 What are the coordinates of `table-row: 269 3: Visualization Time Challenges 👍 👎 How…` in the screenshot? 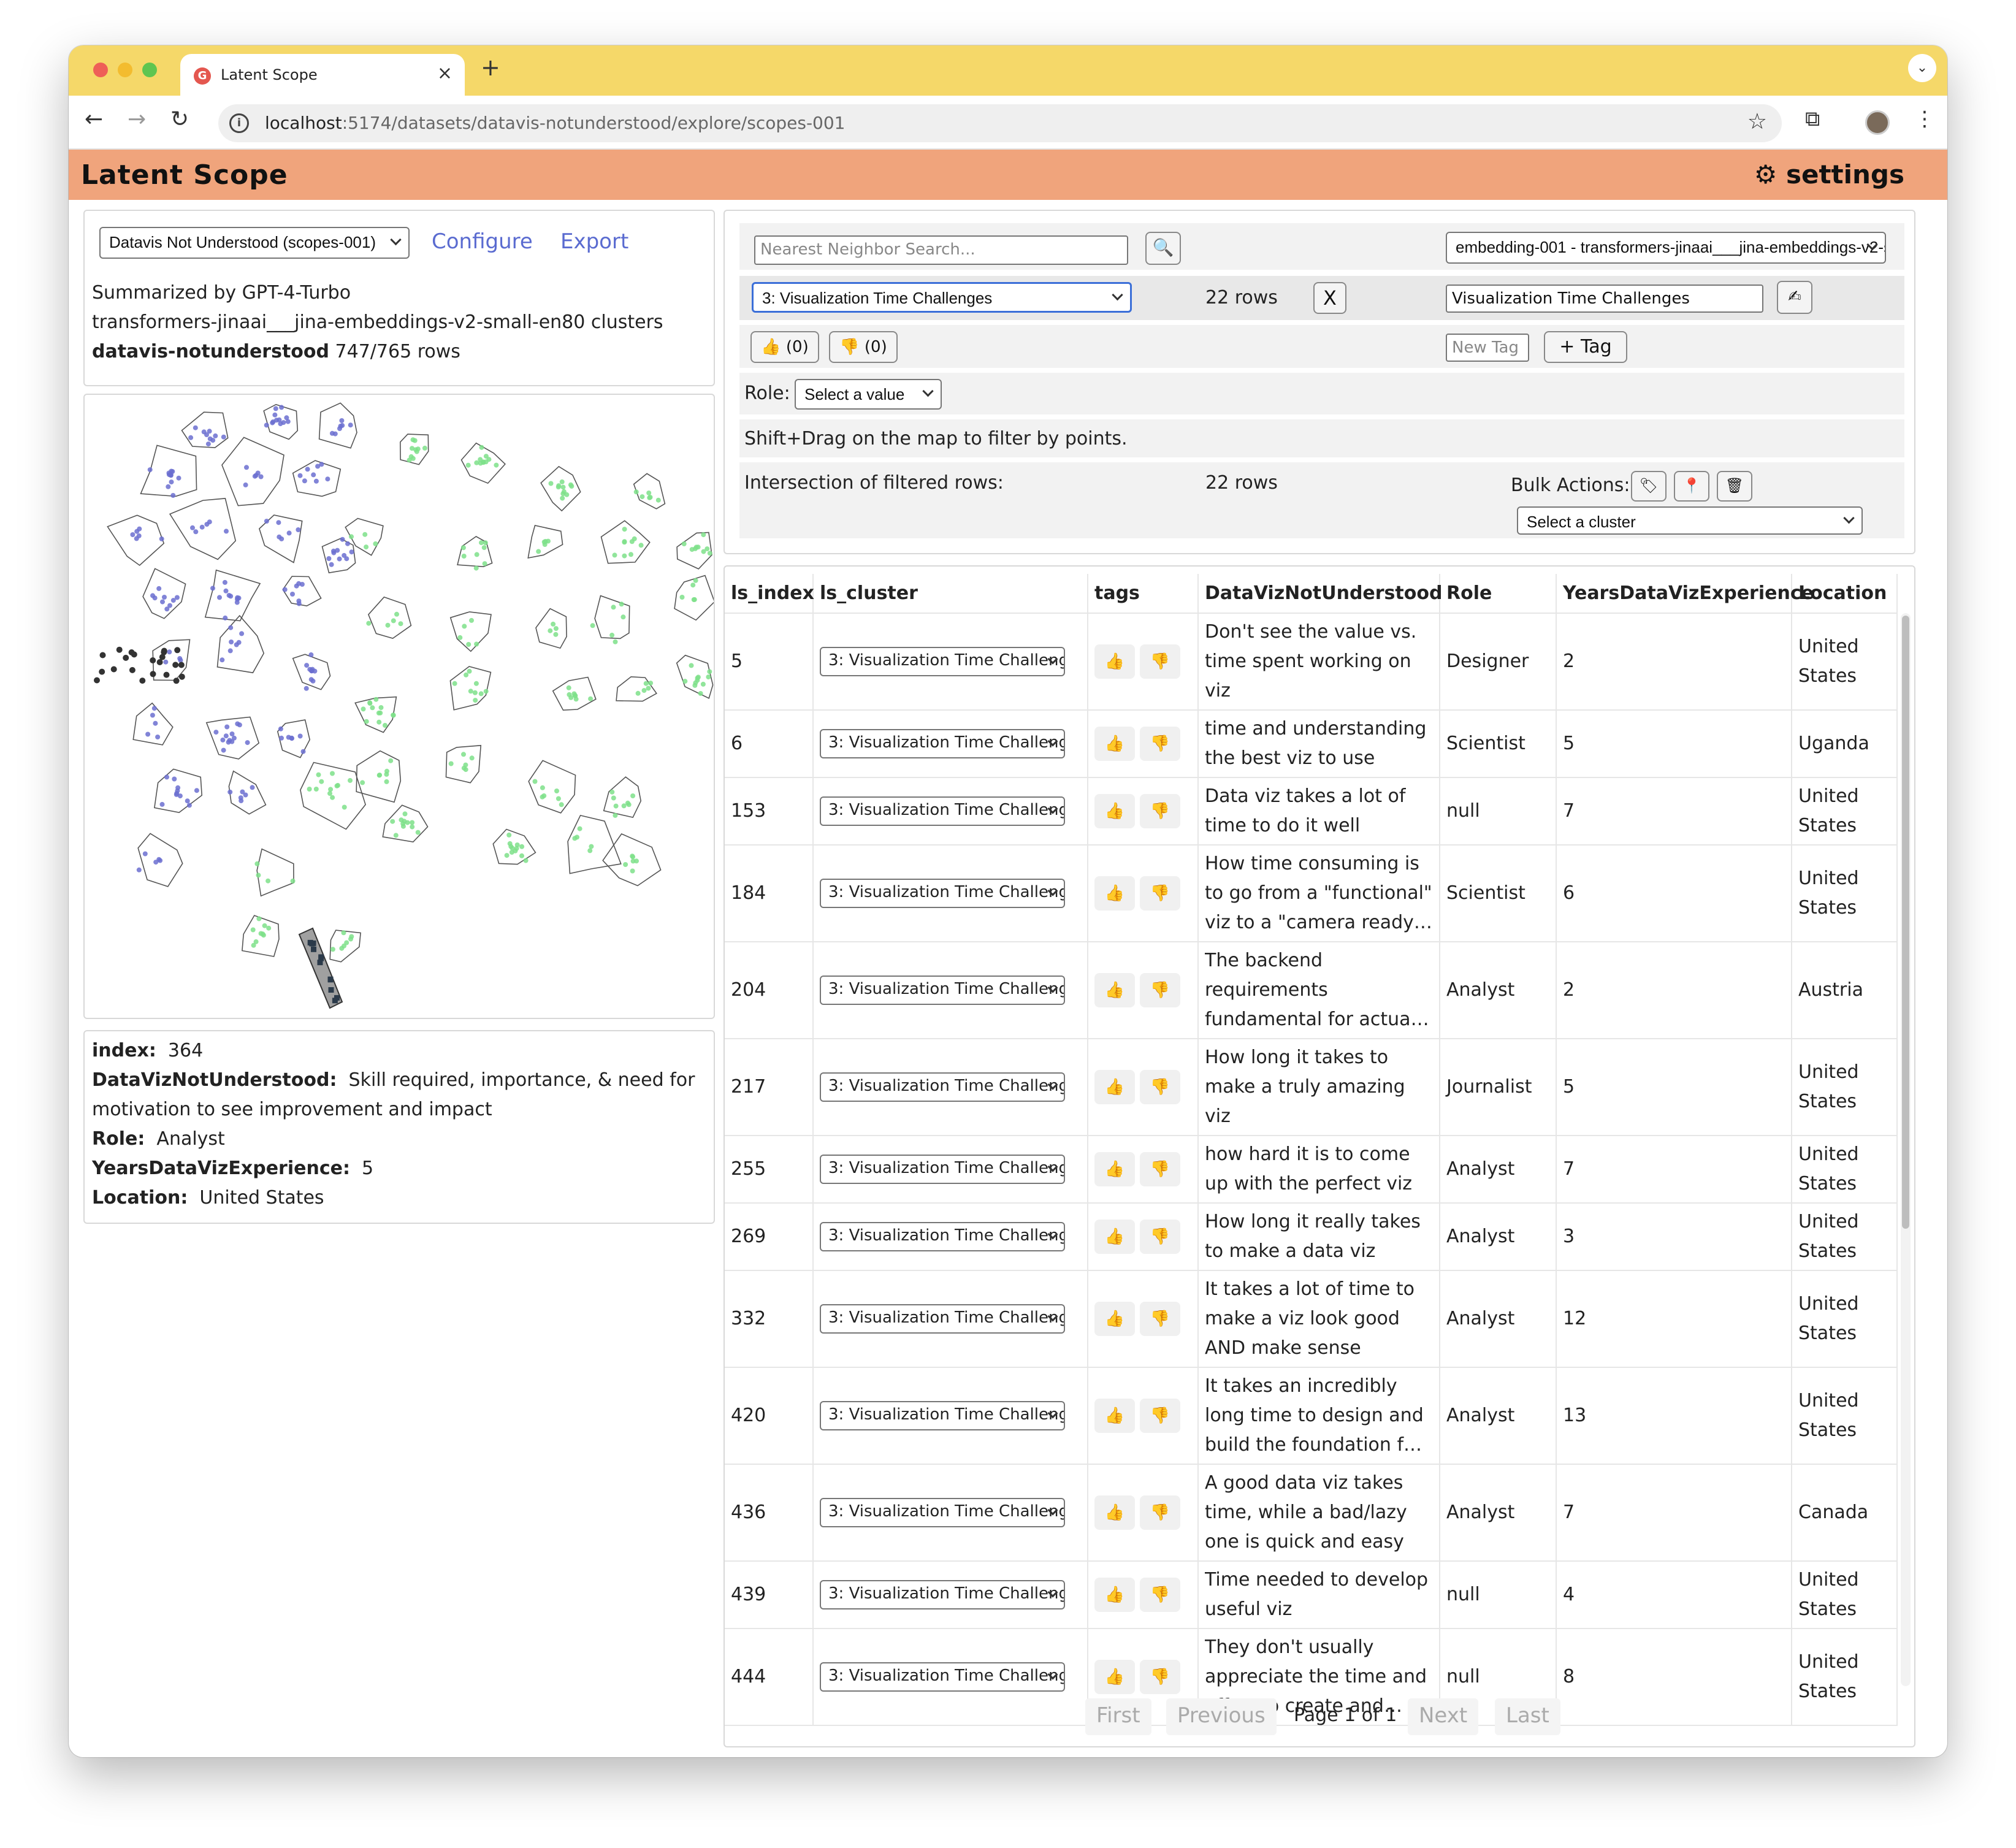 It's located at (1312, 1237).